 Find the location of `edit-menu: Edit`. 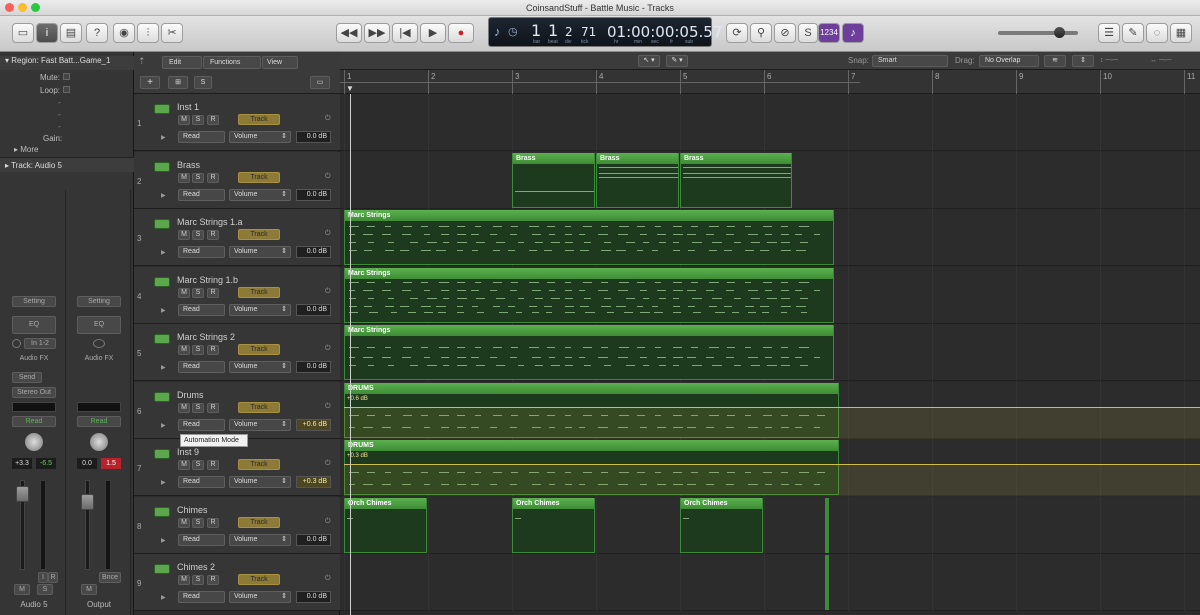

edit-menu: Edit is located at coordinates (182, 62).